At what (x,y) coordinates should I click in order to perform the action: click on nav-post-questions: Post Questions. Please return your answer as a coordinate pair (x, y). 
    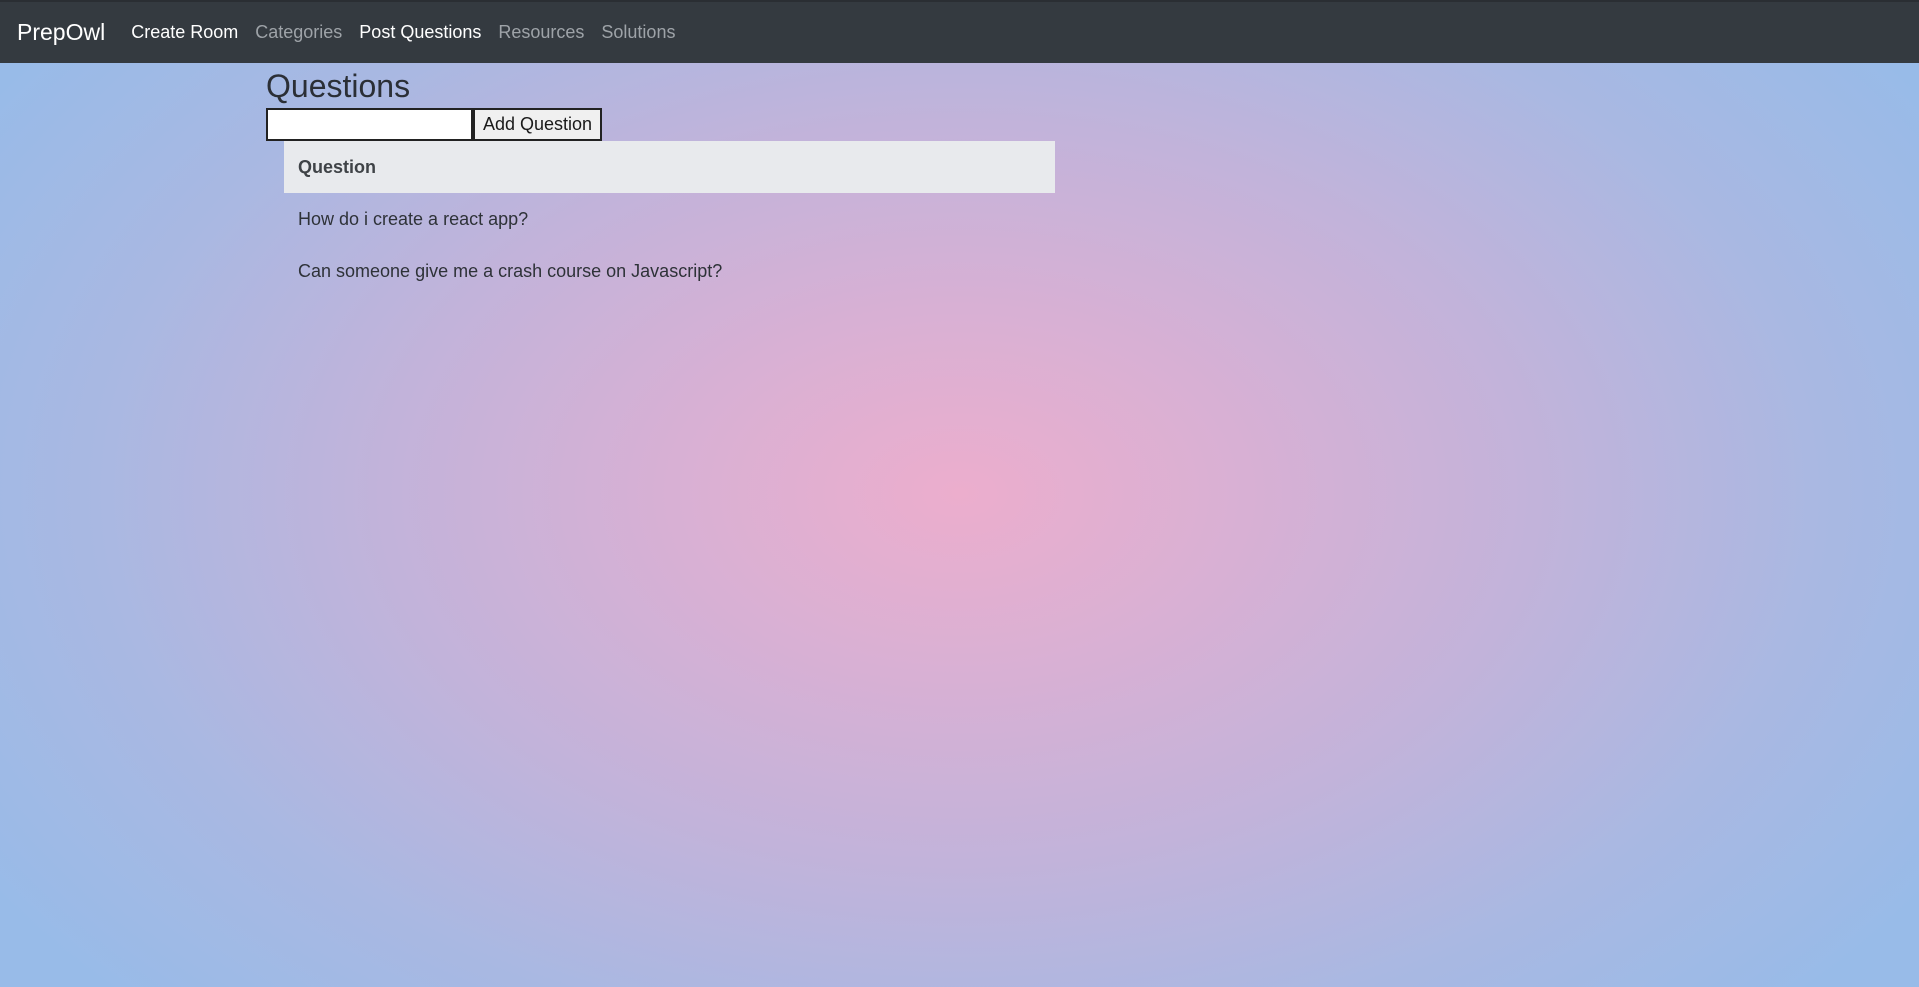
    Looking at the image, I should click on (420, 32).